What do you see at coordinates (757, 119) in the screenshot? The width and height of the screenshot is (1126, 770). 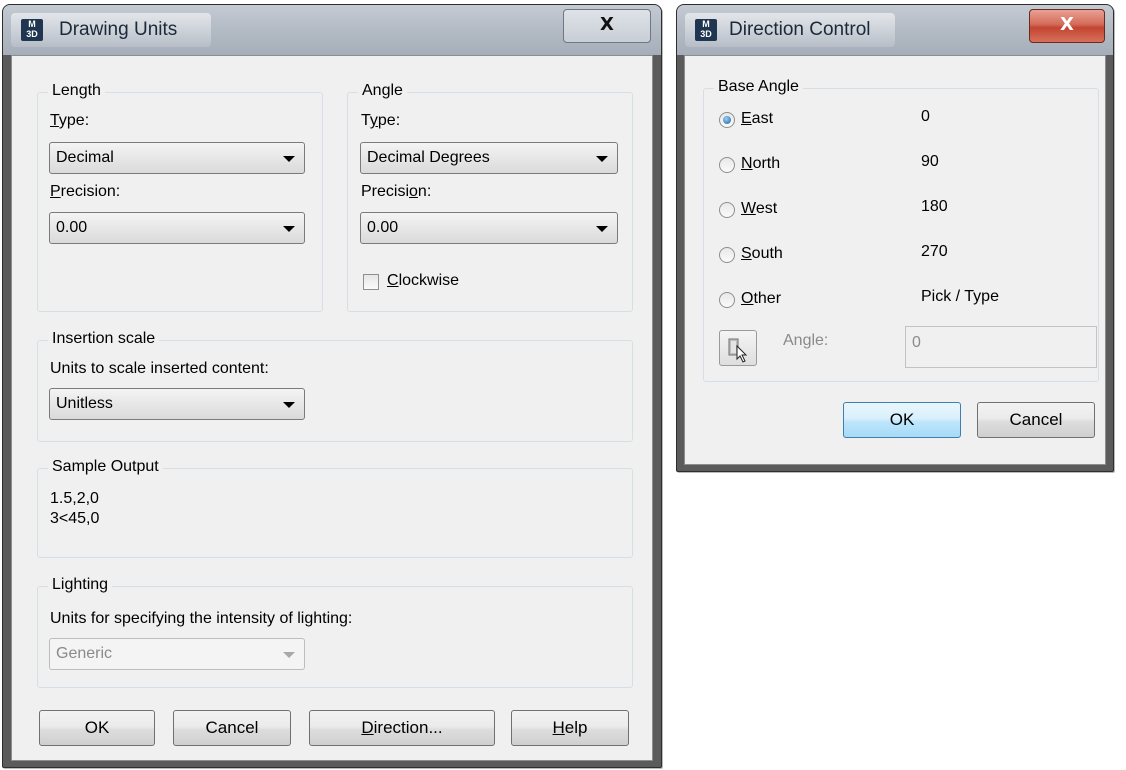 I see `radio-east-label: East` at bounding box center [757, 119].